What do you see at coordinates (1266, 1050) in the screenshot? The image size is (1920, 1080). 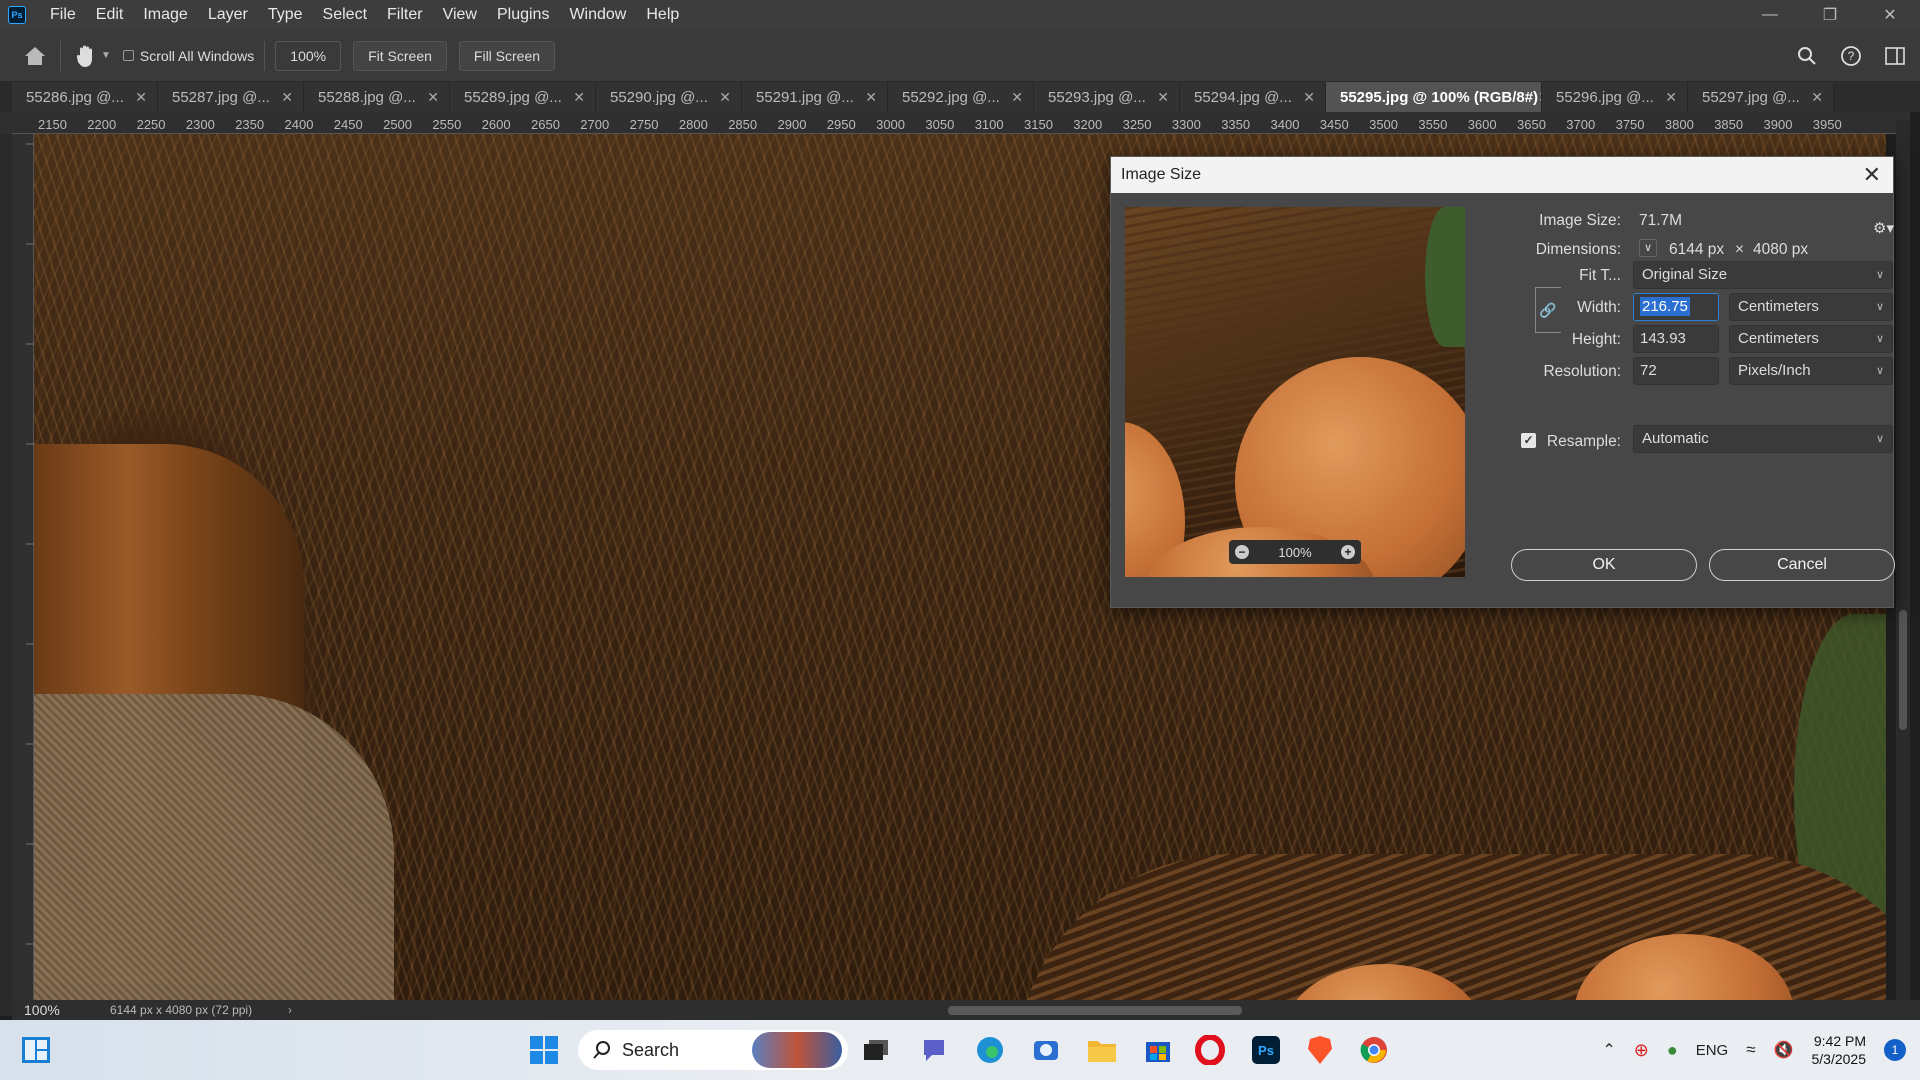 I see `photoshop-taskbar-icon: Ps` at bounding box center [1266, 1050].